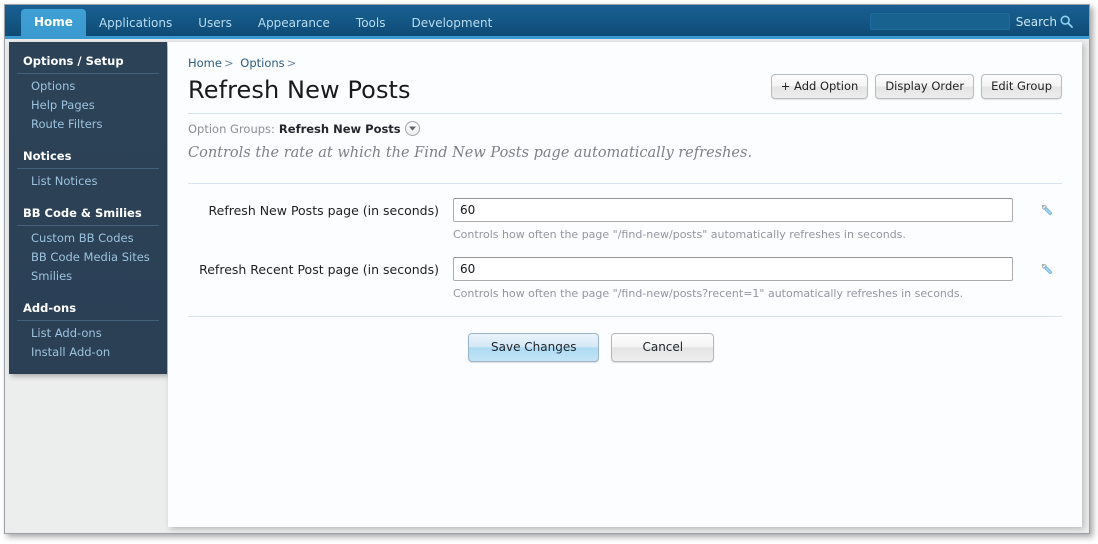 Image resolution: width=1098 pixels, height=544 pixels. Describe the element at coordinates (1066, 21) in the screenshot. I see `search-icon` at that location.